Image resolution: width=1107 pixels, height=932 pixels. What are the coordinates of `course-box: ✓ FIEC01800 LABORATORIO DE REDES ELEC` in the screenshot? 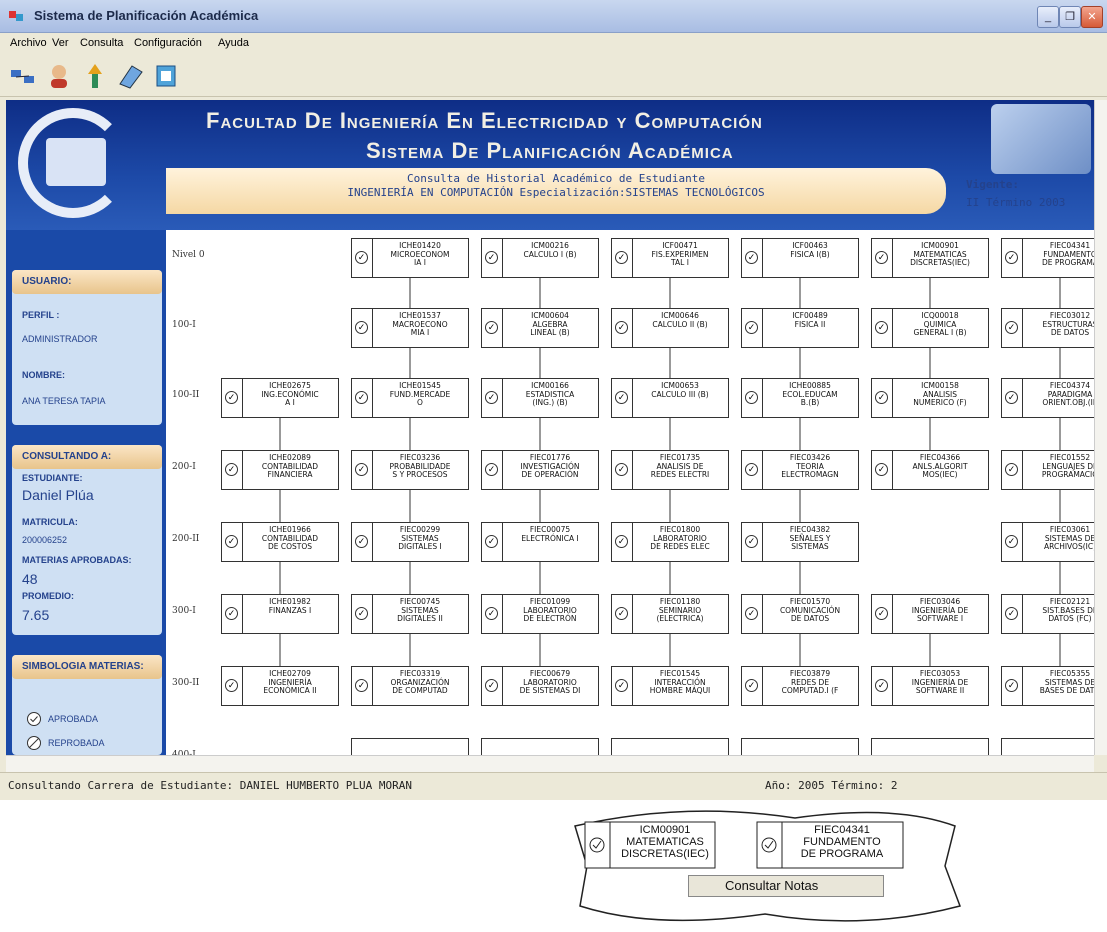 It's located at (670, 542).